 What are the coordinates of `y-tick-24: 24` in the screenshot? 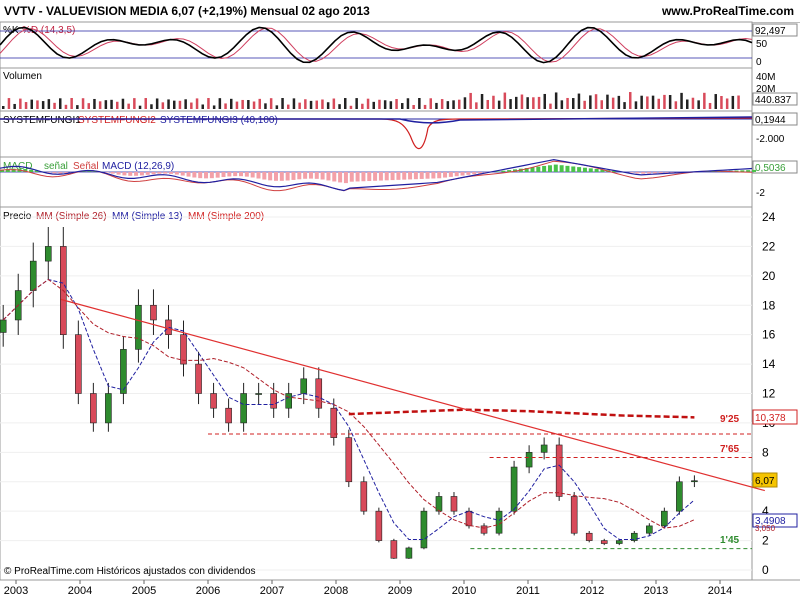 It's located at (769, 217).